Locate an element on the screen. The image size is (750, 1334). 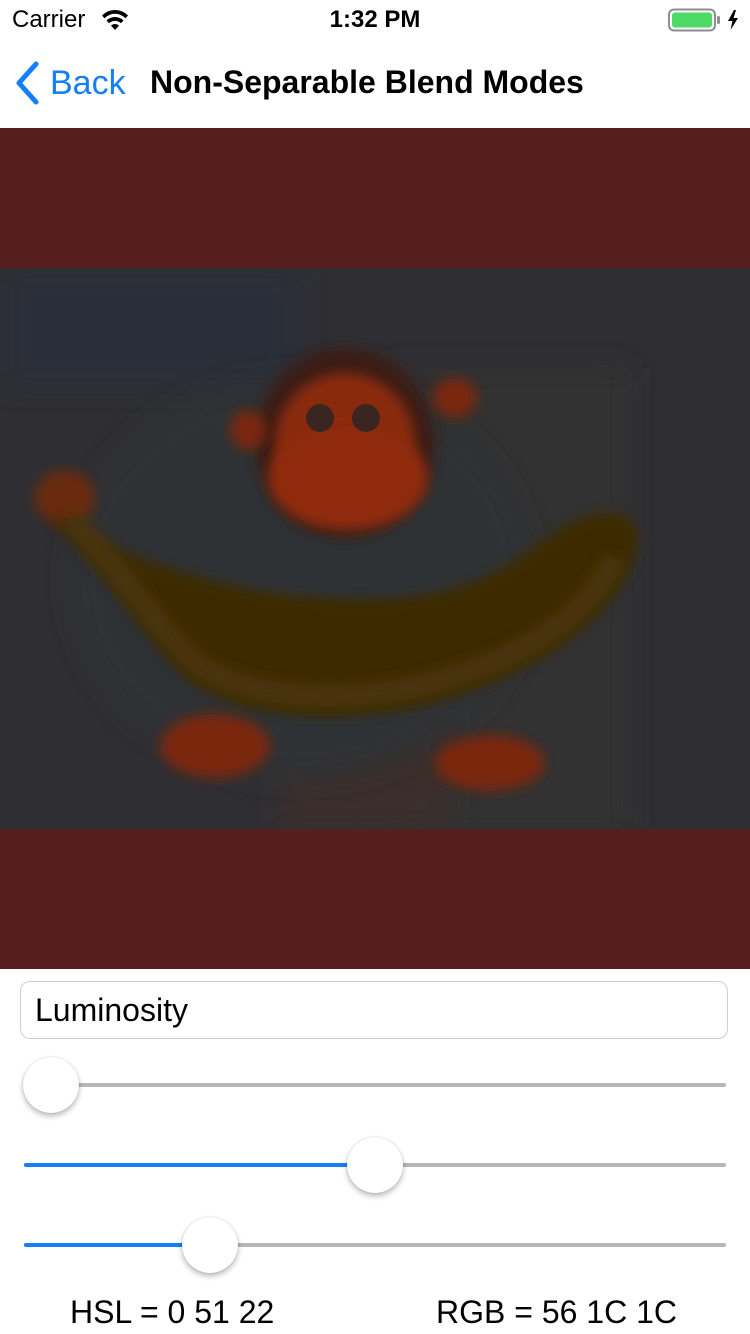
navigation-bar: Back Non-Separable Blend Modes is located at coordinates (375, 84).